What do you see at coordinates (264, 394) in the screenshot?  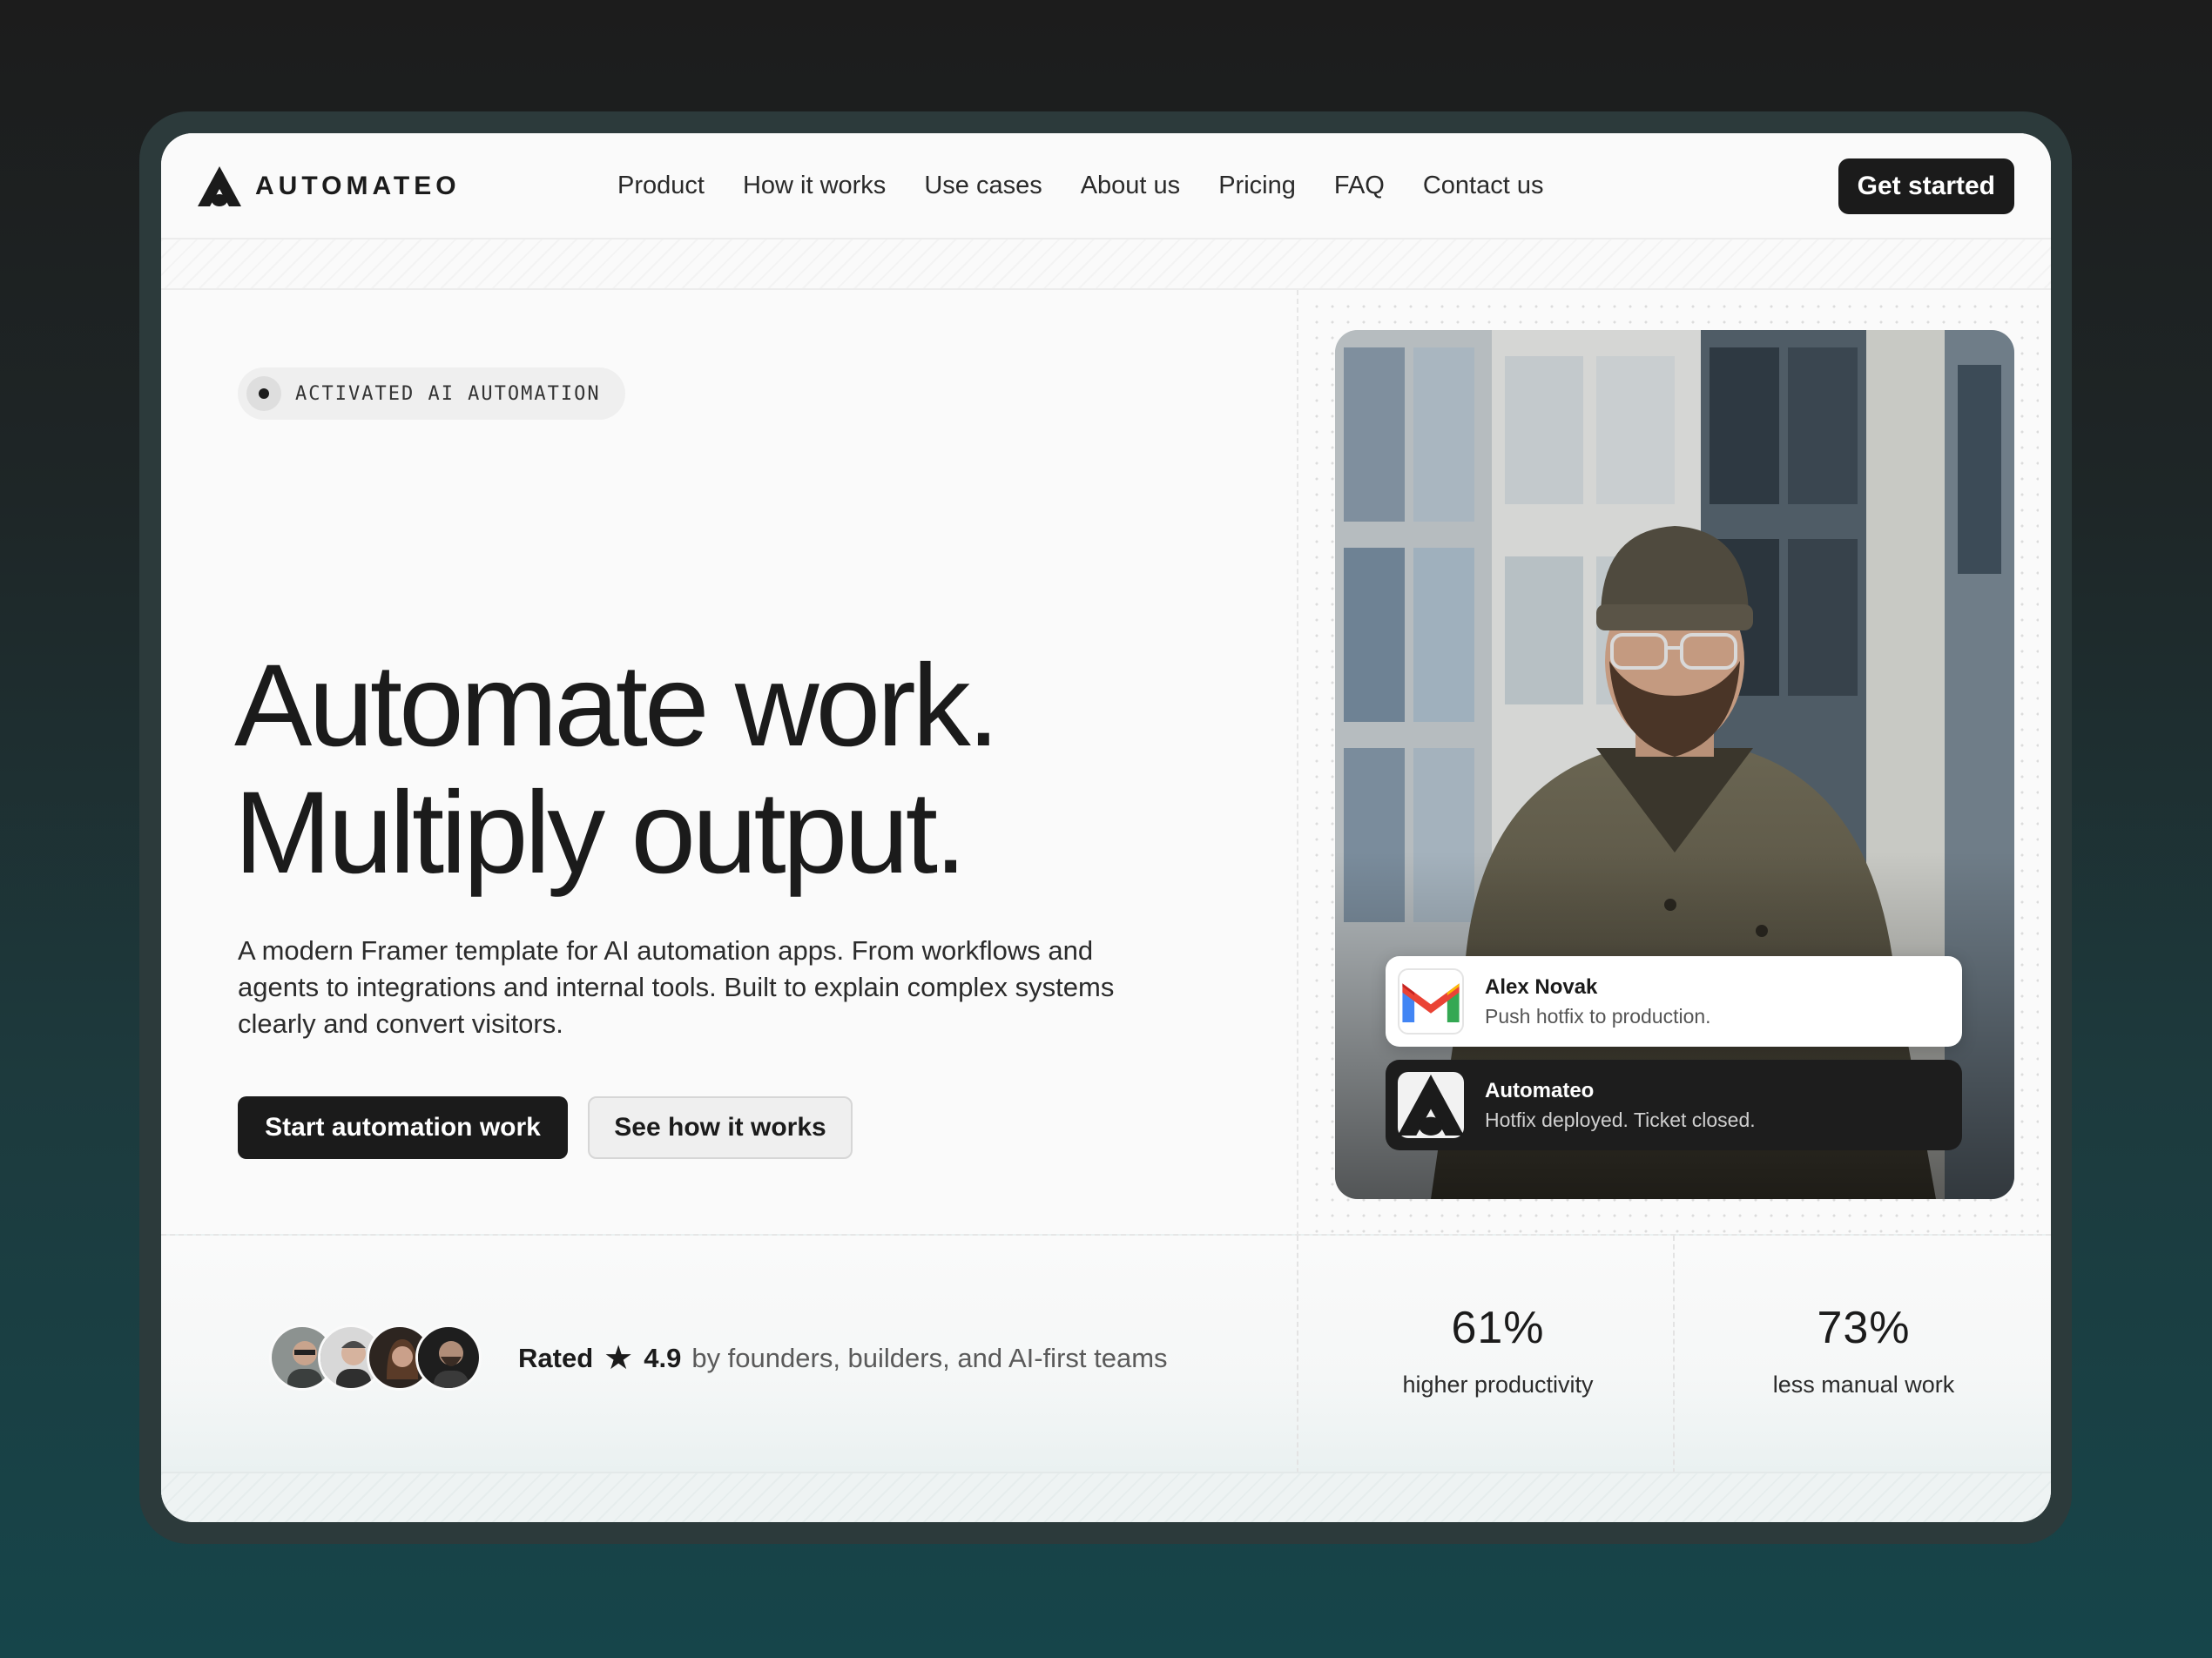 I see `status-dot-icon` at bounding box center [264, 394].